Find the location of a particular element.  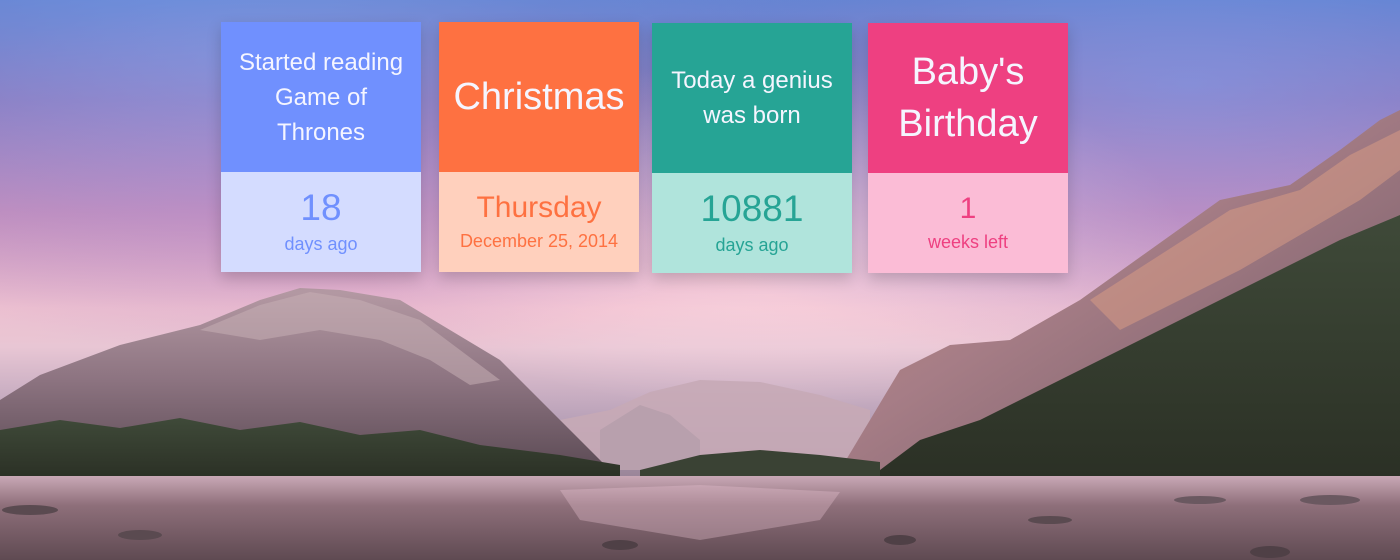

card-footer: 10881 days ago is located at coordinates (752, 223).